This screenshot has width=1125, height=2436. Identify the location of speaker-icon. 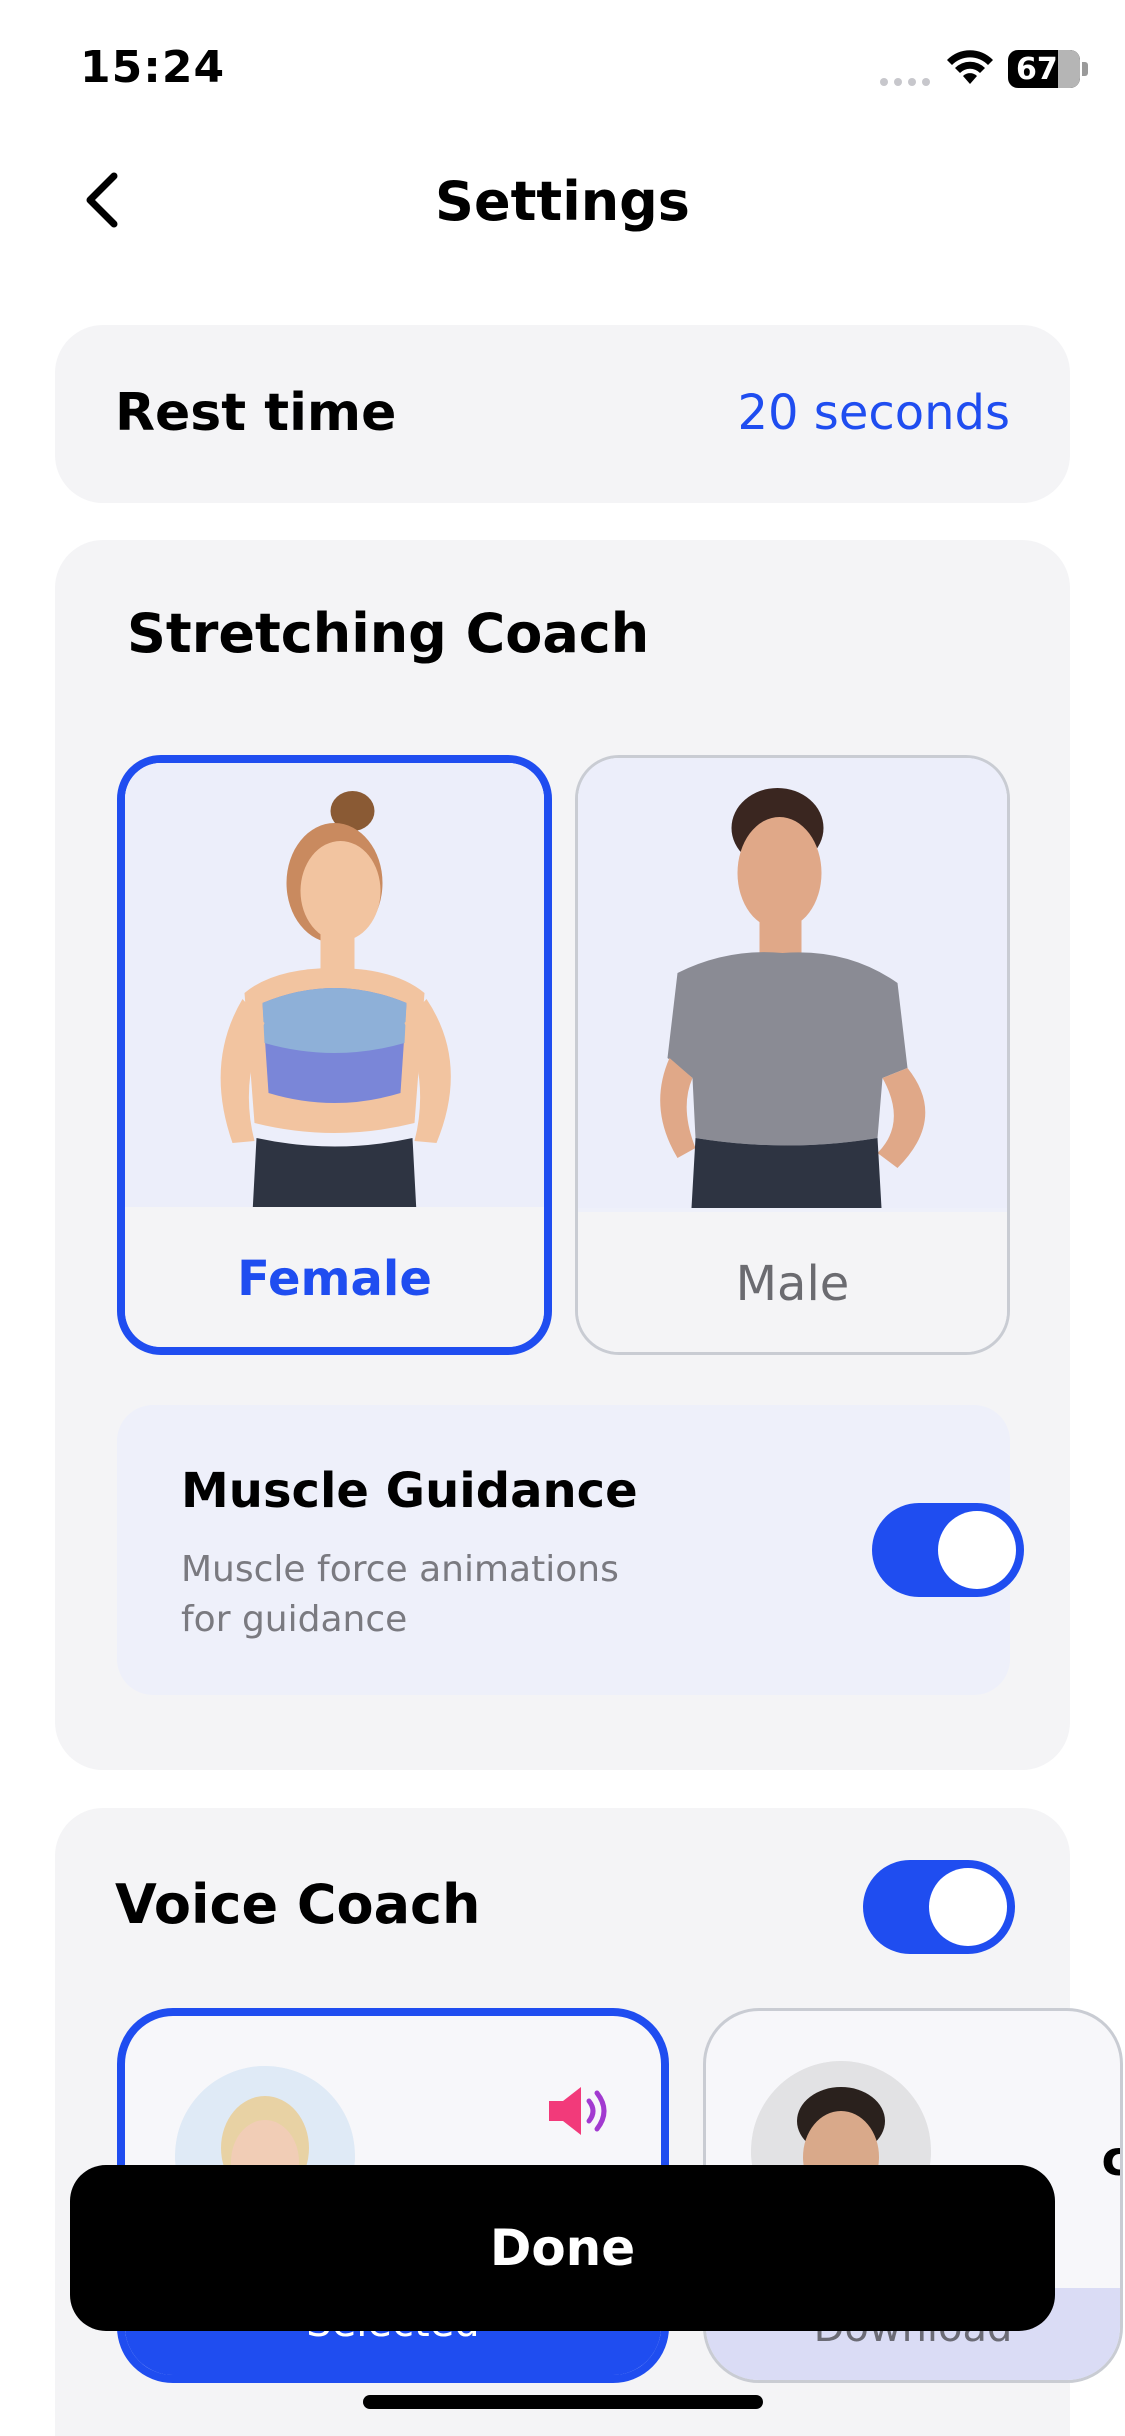
(580, 2111).